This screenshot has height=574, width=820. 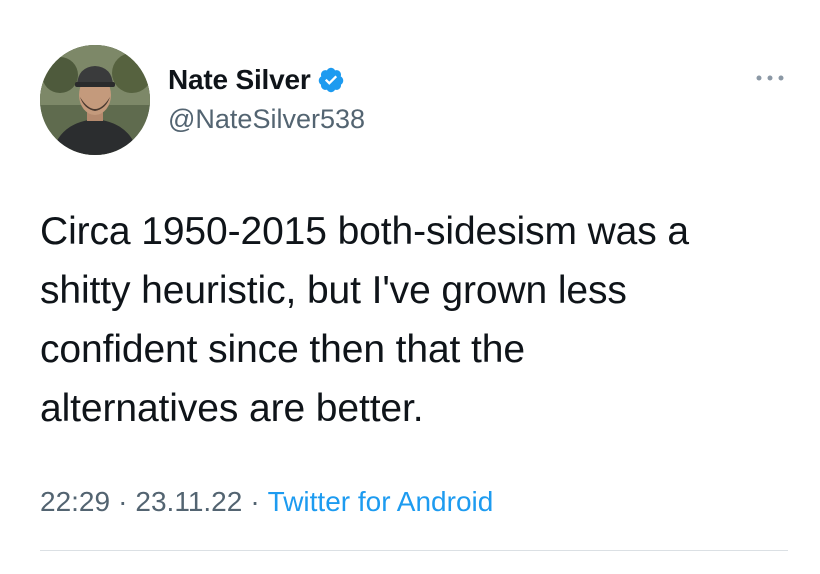 What do you see at coordinates (188, 501) in the screenshot?
I see `tweet-date: 23.11.22` at bounding box center [188, 501].